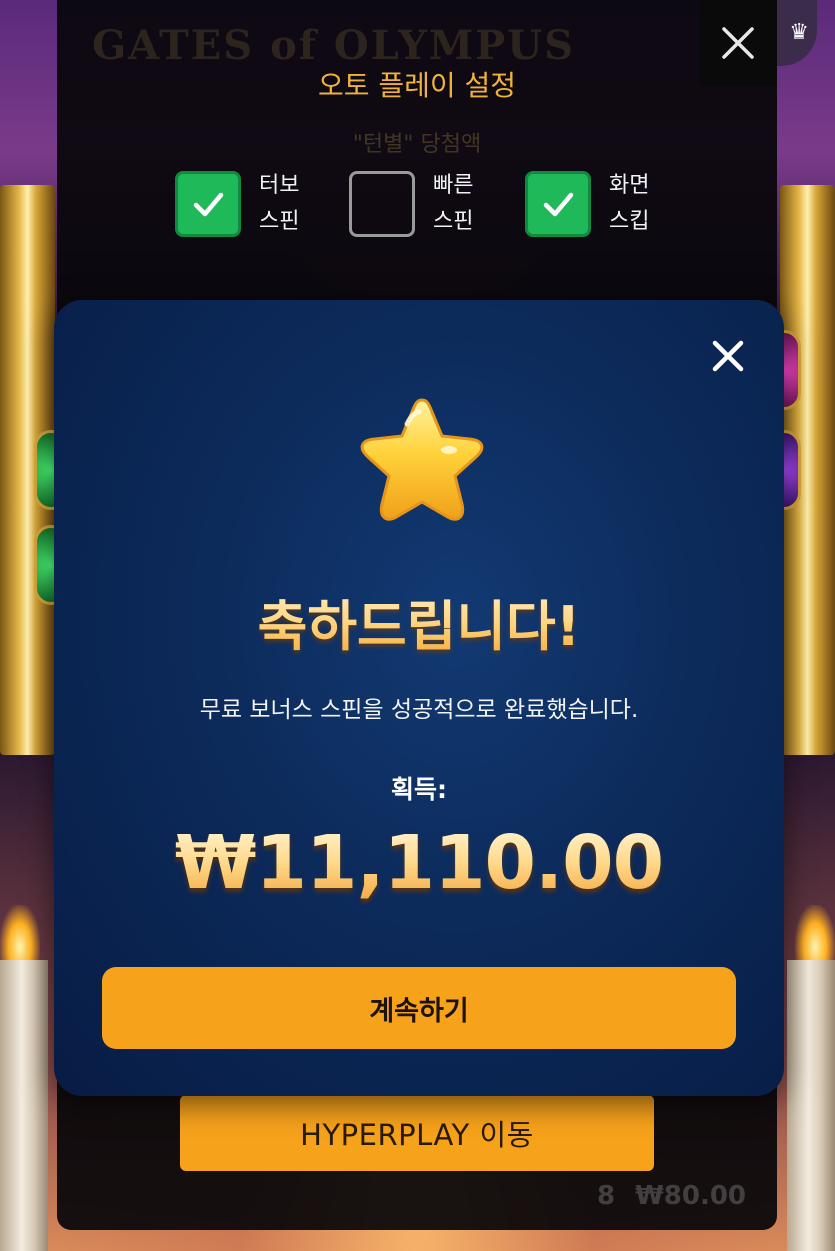 The image size is (835, 1251). Describe the element at coordinates (382, 204) in the screenshot. I see `quick-spin-checkbox` at that location.